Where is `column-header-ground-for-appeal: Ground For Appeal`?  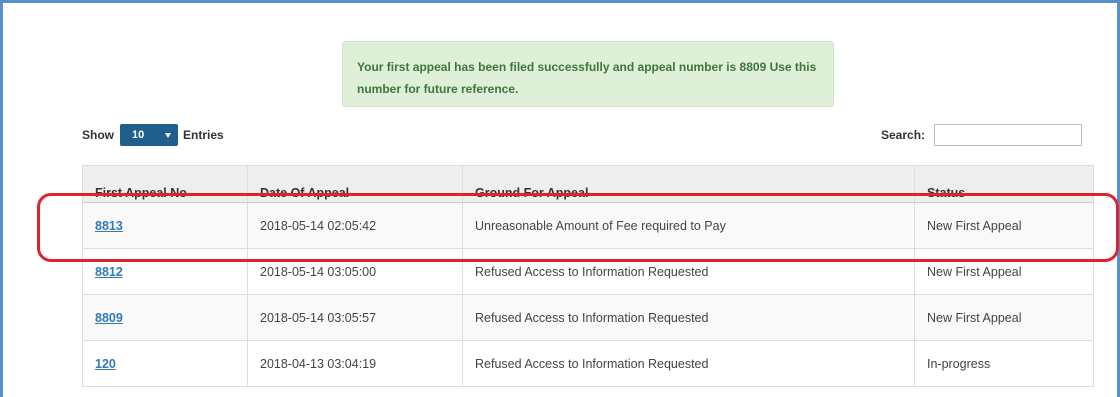
column-header-ground-for-appeal: Ground For Appeal is located at coordinates (688, 184).